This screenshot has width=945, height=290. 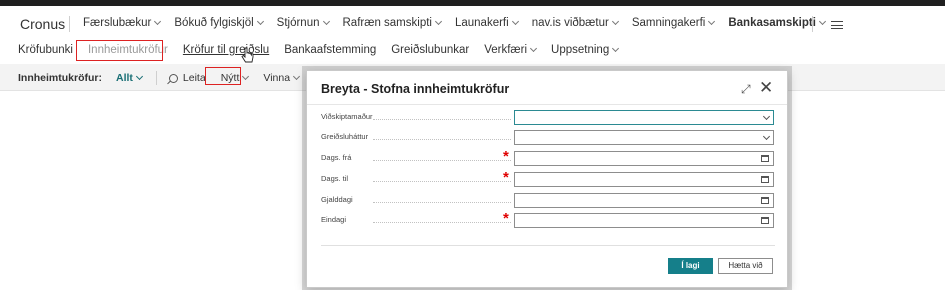 What do you see at coordinates (690, 266) in the screenshot?
I see `ok-button: Í lagi` at bounding box center [690, 266].